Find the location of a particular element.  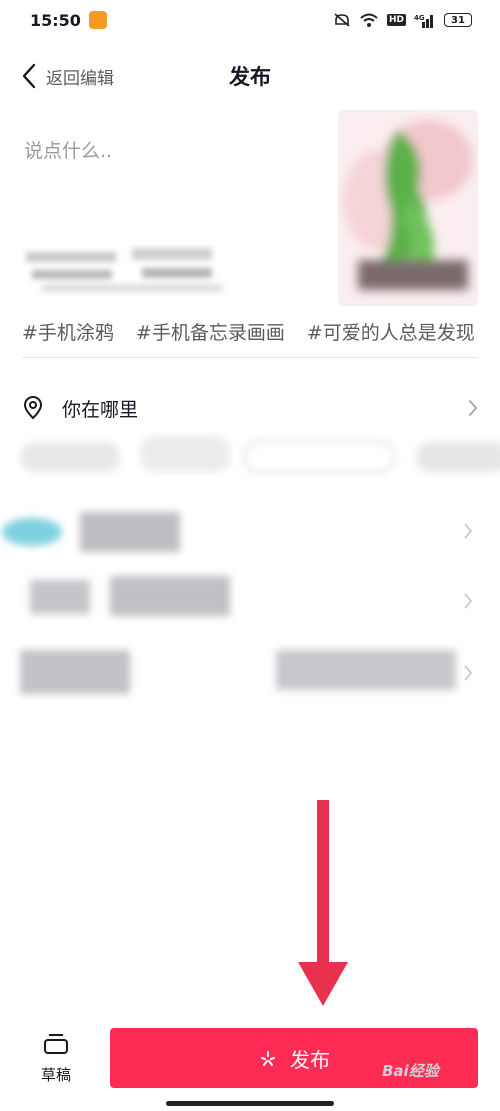

location-row: 你在哪里 is located at coordinates (250, 408).